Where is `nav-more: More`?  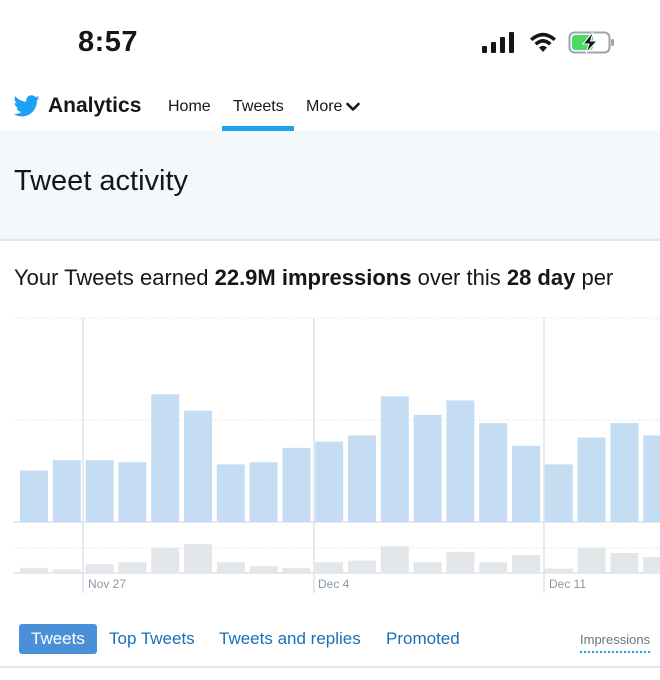 nav-more: More is located at coordinates (333, 107).